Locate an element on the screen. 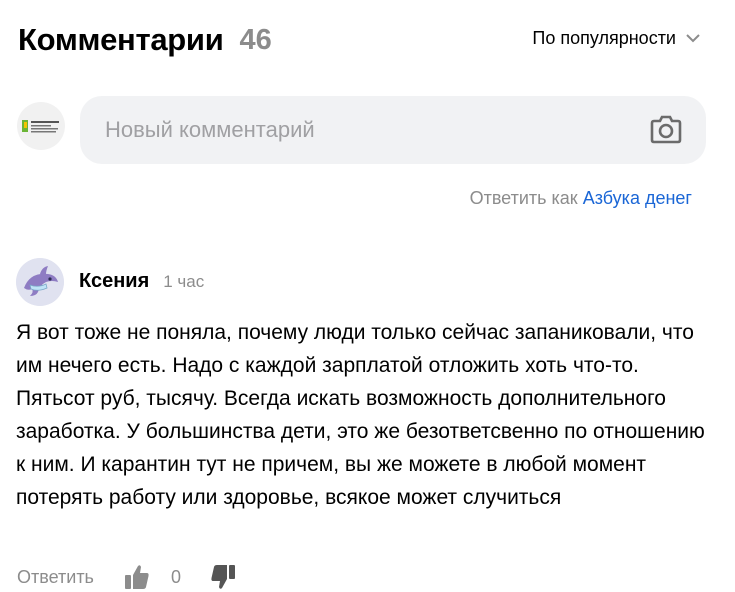 The height and width of the screenshot is (592, 735). reply-as-name-link: Азбука денег is located at coordinates (637, 198).